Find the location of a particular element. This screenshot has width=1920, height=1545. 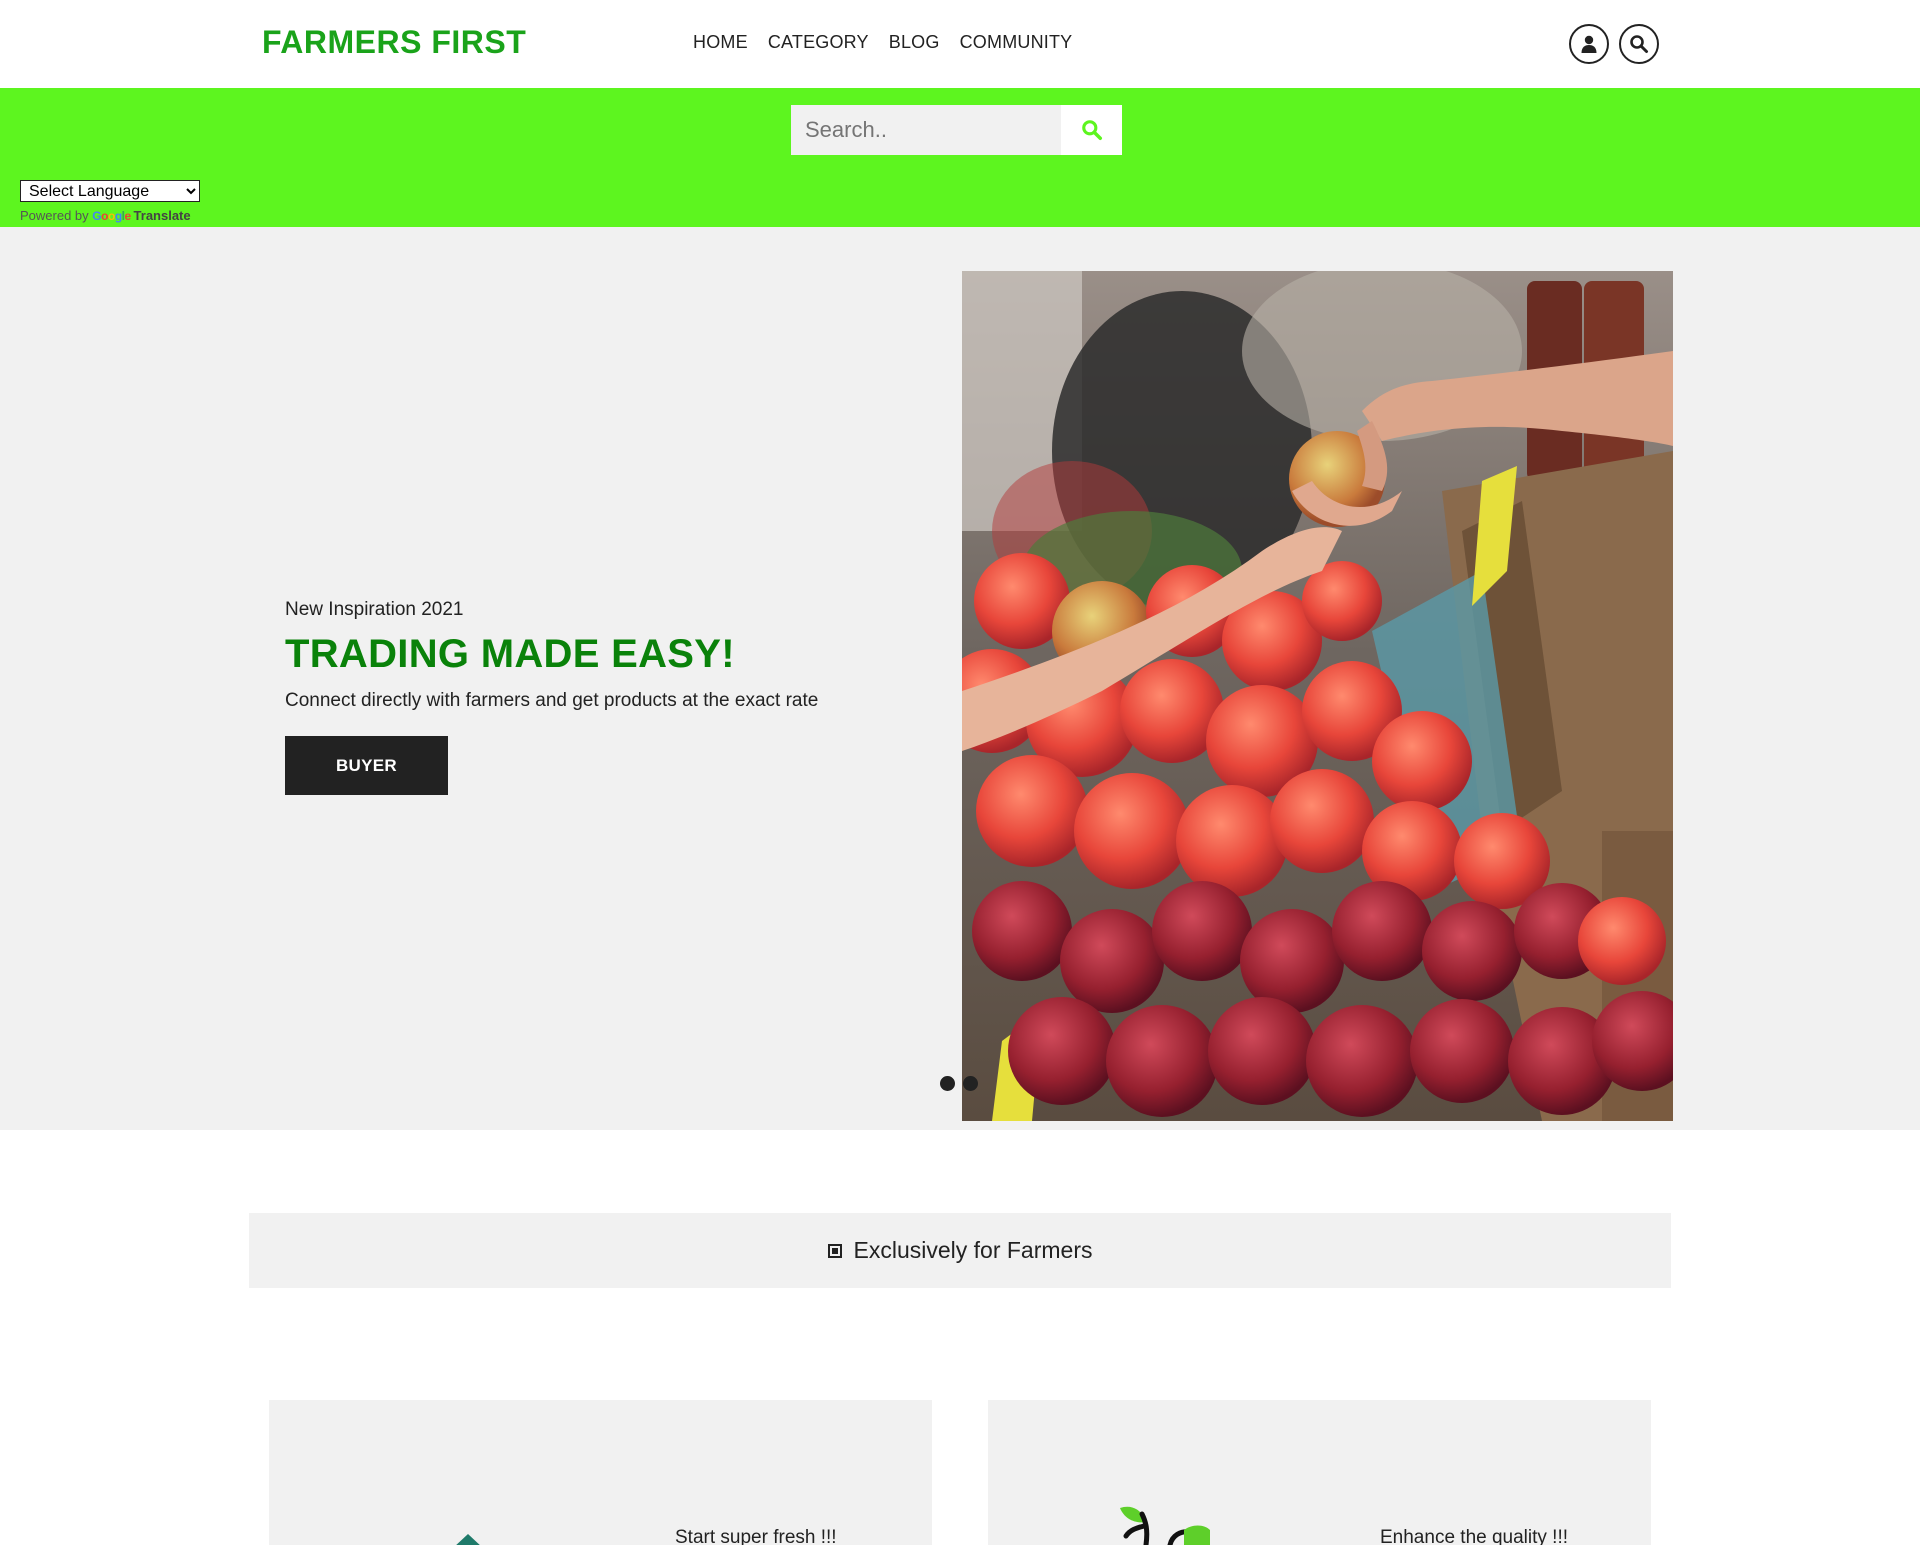

branch-leaf-icon is located at coordinates (1165, 1525).